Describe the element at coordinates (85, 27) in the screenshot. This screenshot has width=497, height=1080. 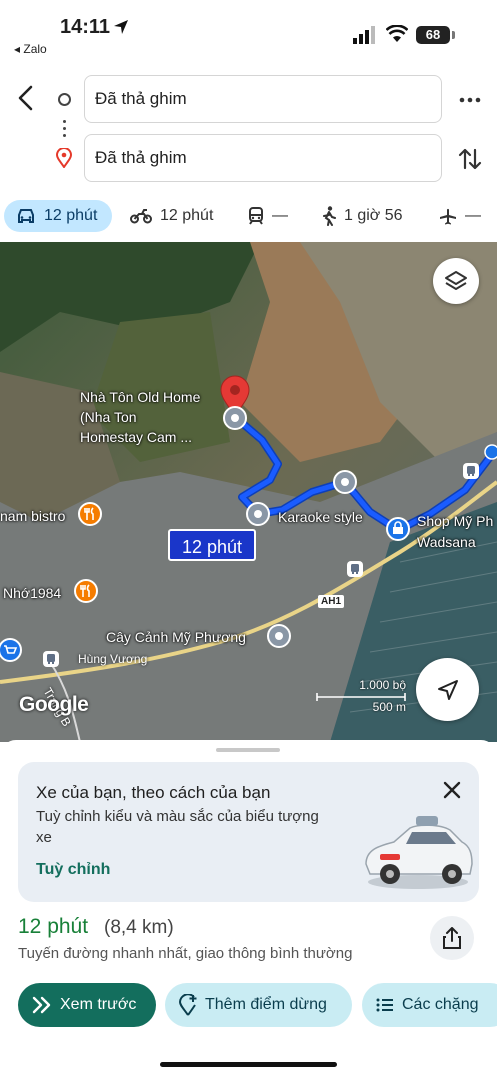
I see `status-time: 14:11` at that location.